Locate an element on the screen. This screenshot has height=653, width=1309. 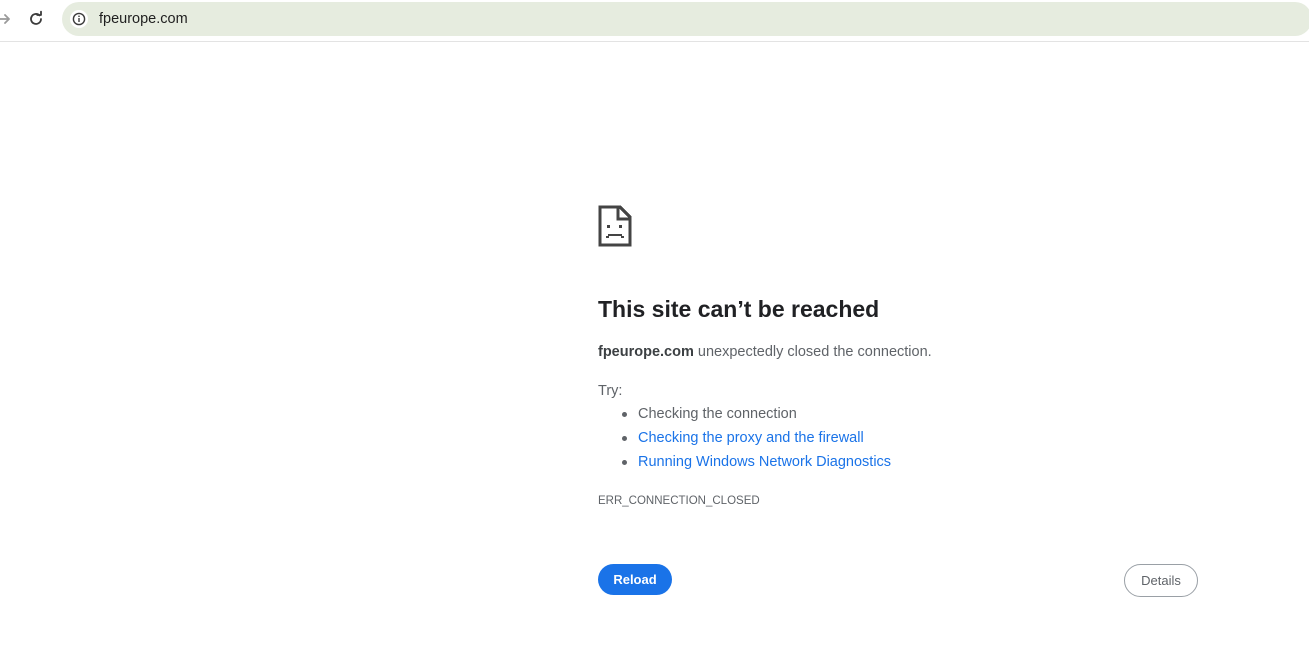
list-item: Checking the proxy and the firewall is located at coordinates (744, 440).